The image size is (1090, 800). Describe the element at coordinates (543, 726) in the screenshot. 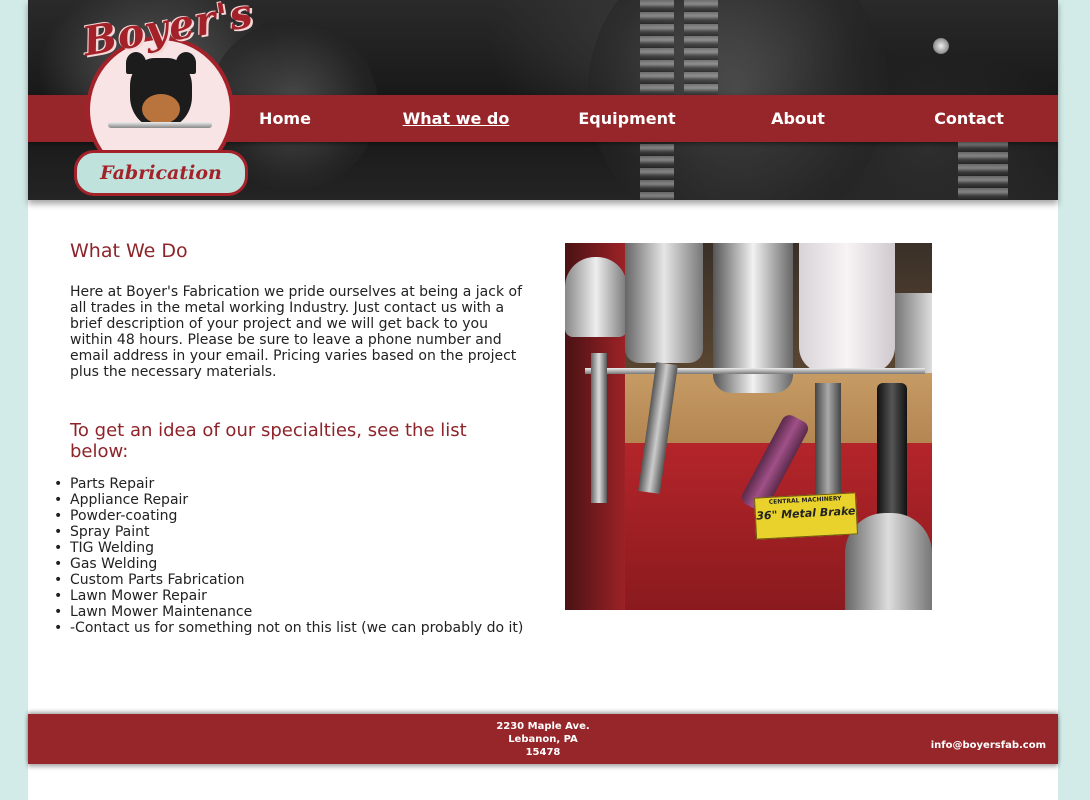

I see `address-street: 2230 Maple Ave.` at that location.